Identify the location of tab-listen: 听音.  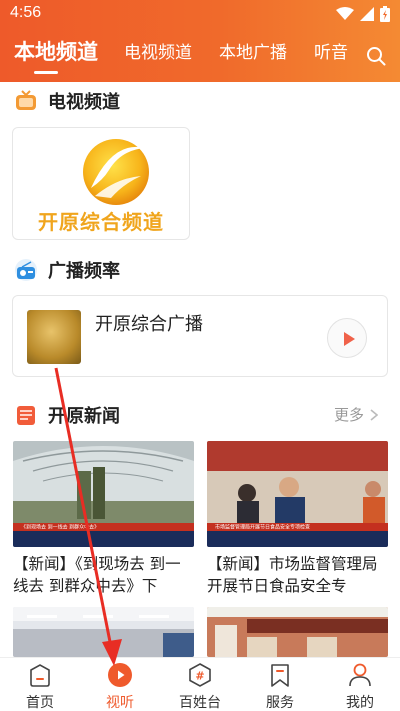
(331, 50).